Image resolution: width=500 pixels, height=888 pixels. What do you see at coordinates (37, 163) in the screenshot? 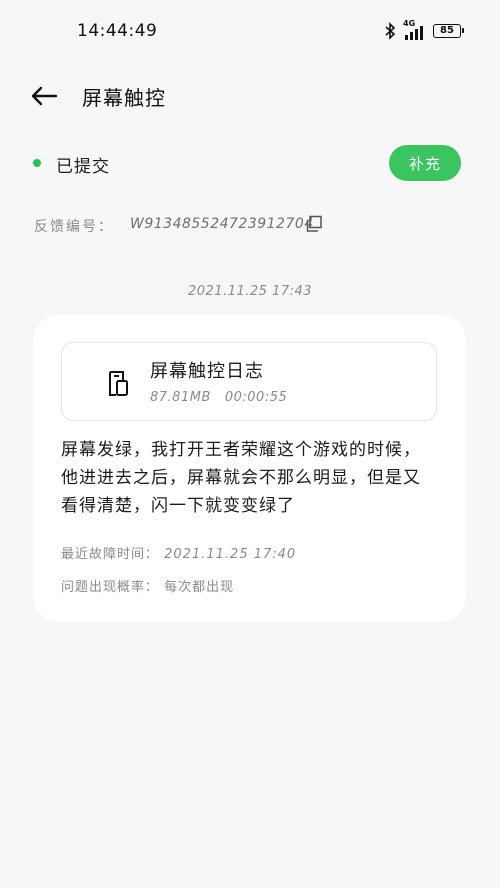
I see `status-dot-icon` at bounding box center [37, 163].